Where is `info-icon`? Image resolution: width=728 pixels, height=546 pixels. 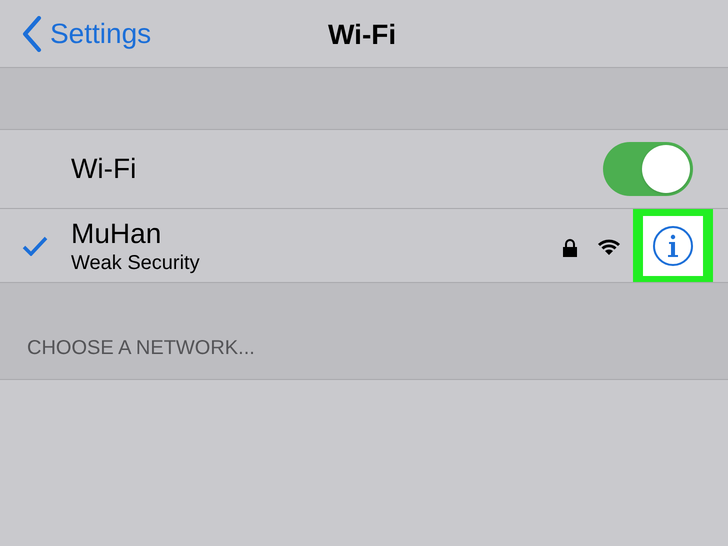 info-icon is located at coordinates (673, 245).